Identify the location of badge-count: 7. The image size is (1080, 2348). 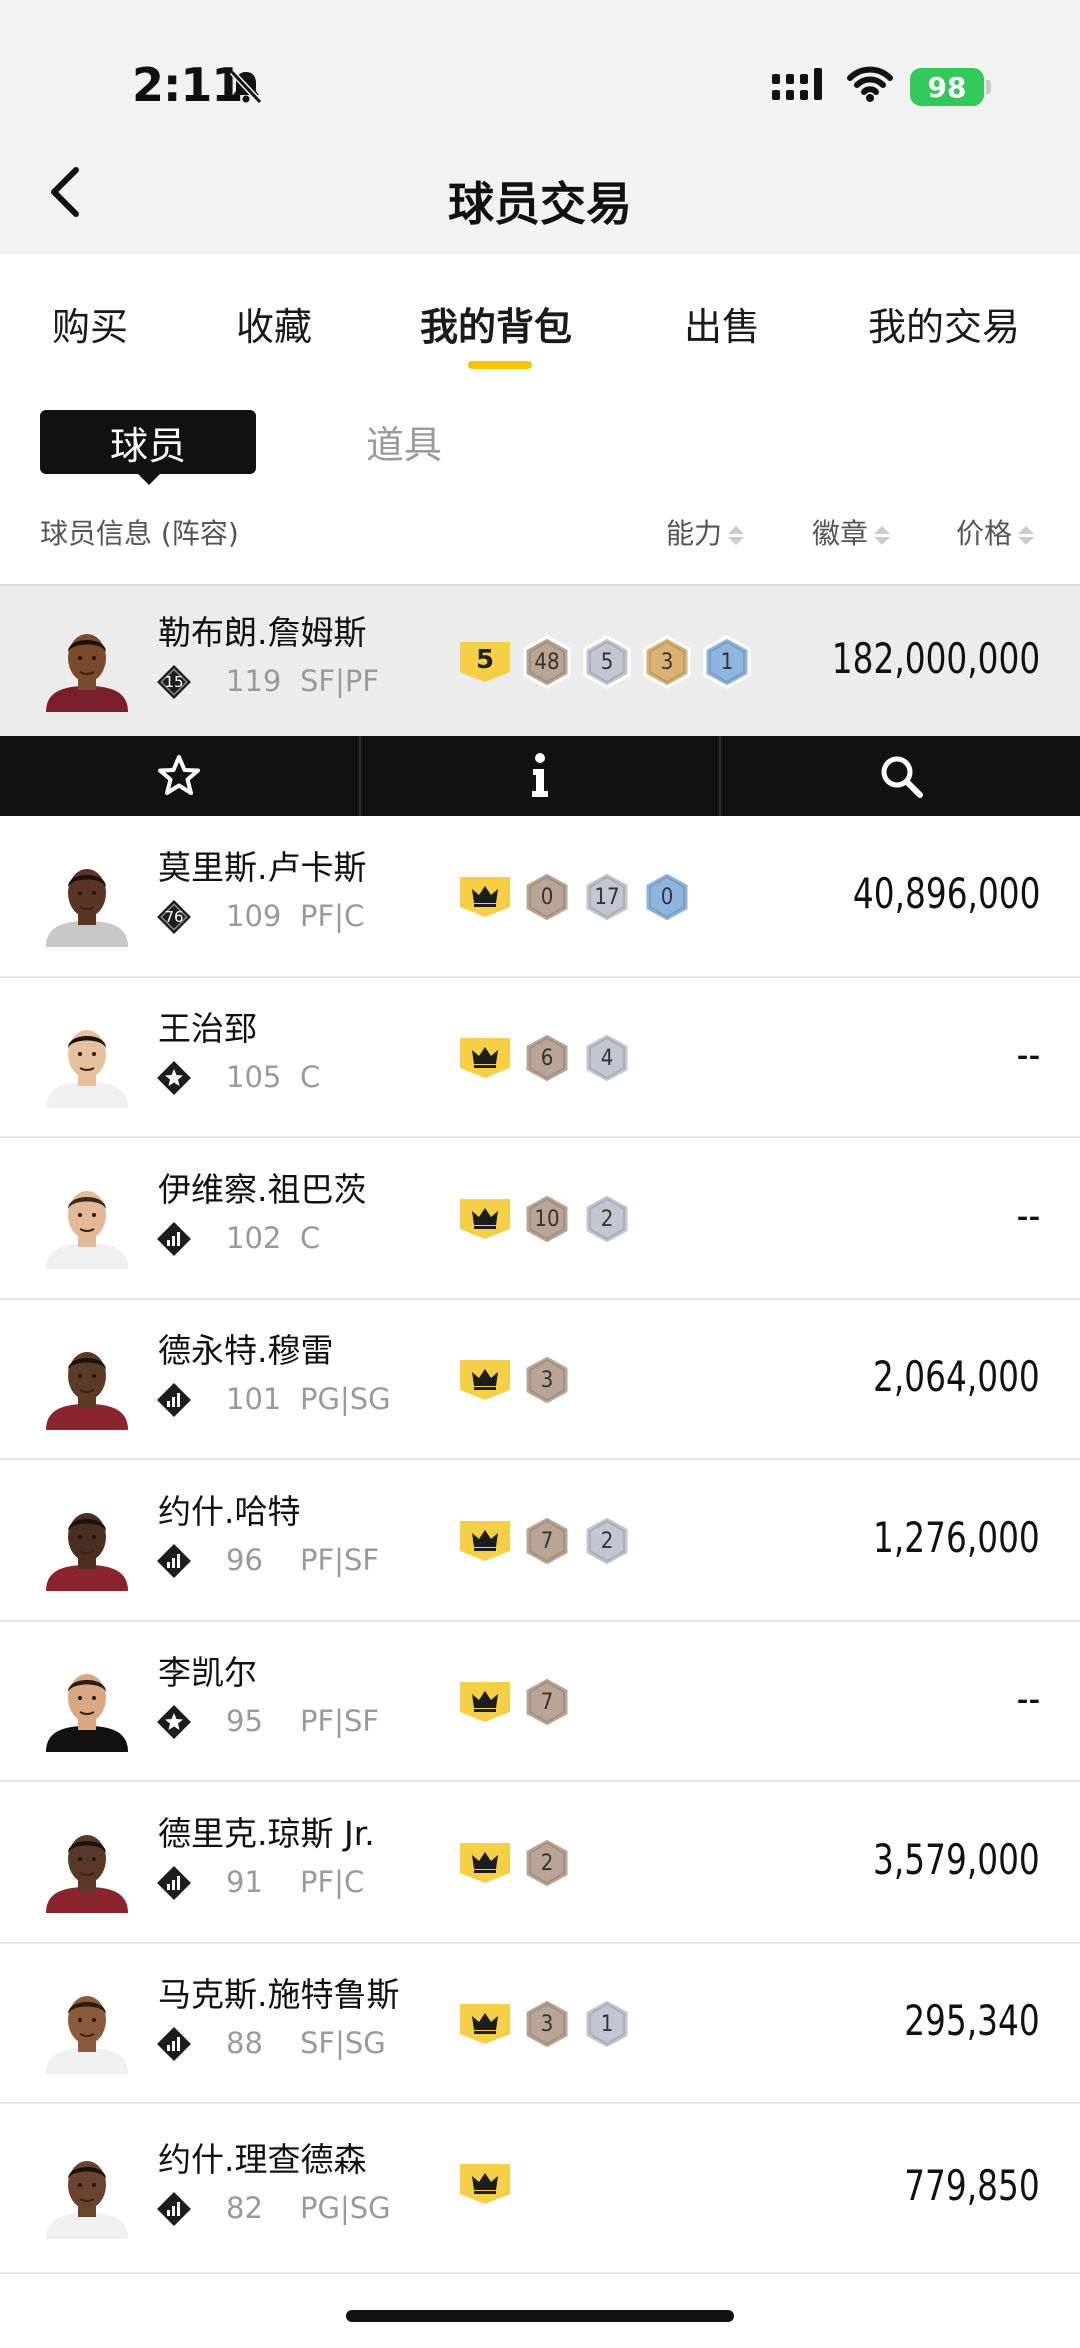
(547, 1702).